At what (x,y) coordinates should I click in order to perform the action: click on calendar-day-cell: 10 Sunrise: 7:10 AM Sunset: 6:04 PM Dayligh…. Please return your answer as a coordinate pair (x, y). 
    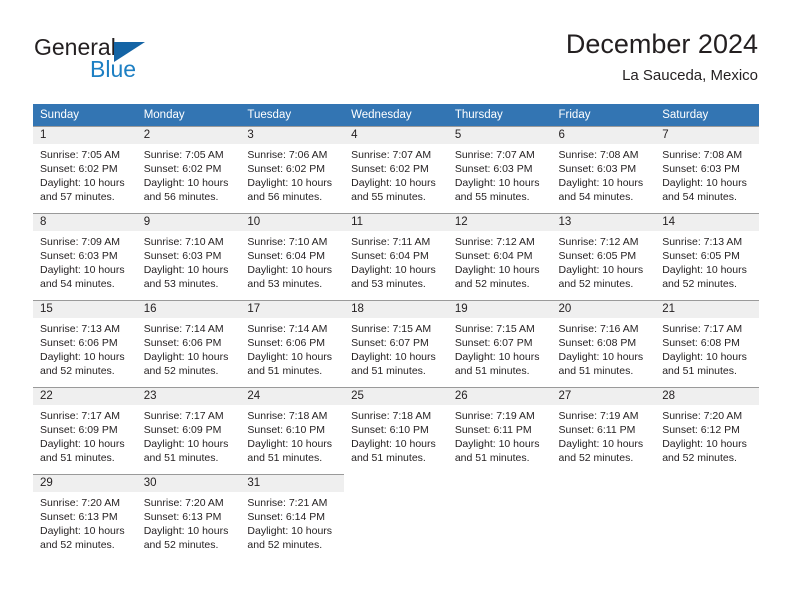
    Looking at the image, I should click on (292, 252).